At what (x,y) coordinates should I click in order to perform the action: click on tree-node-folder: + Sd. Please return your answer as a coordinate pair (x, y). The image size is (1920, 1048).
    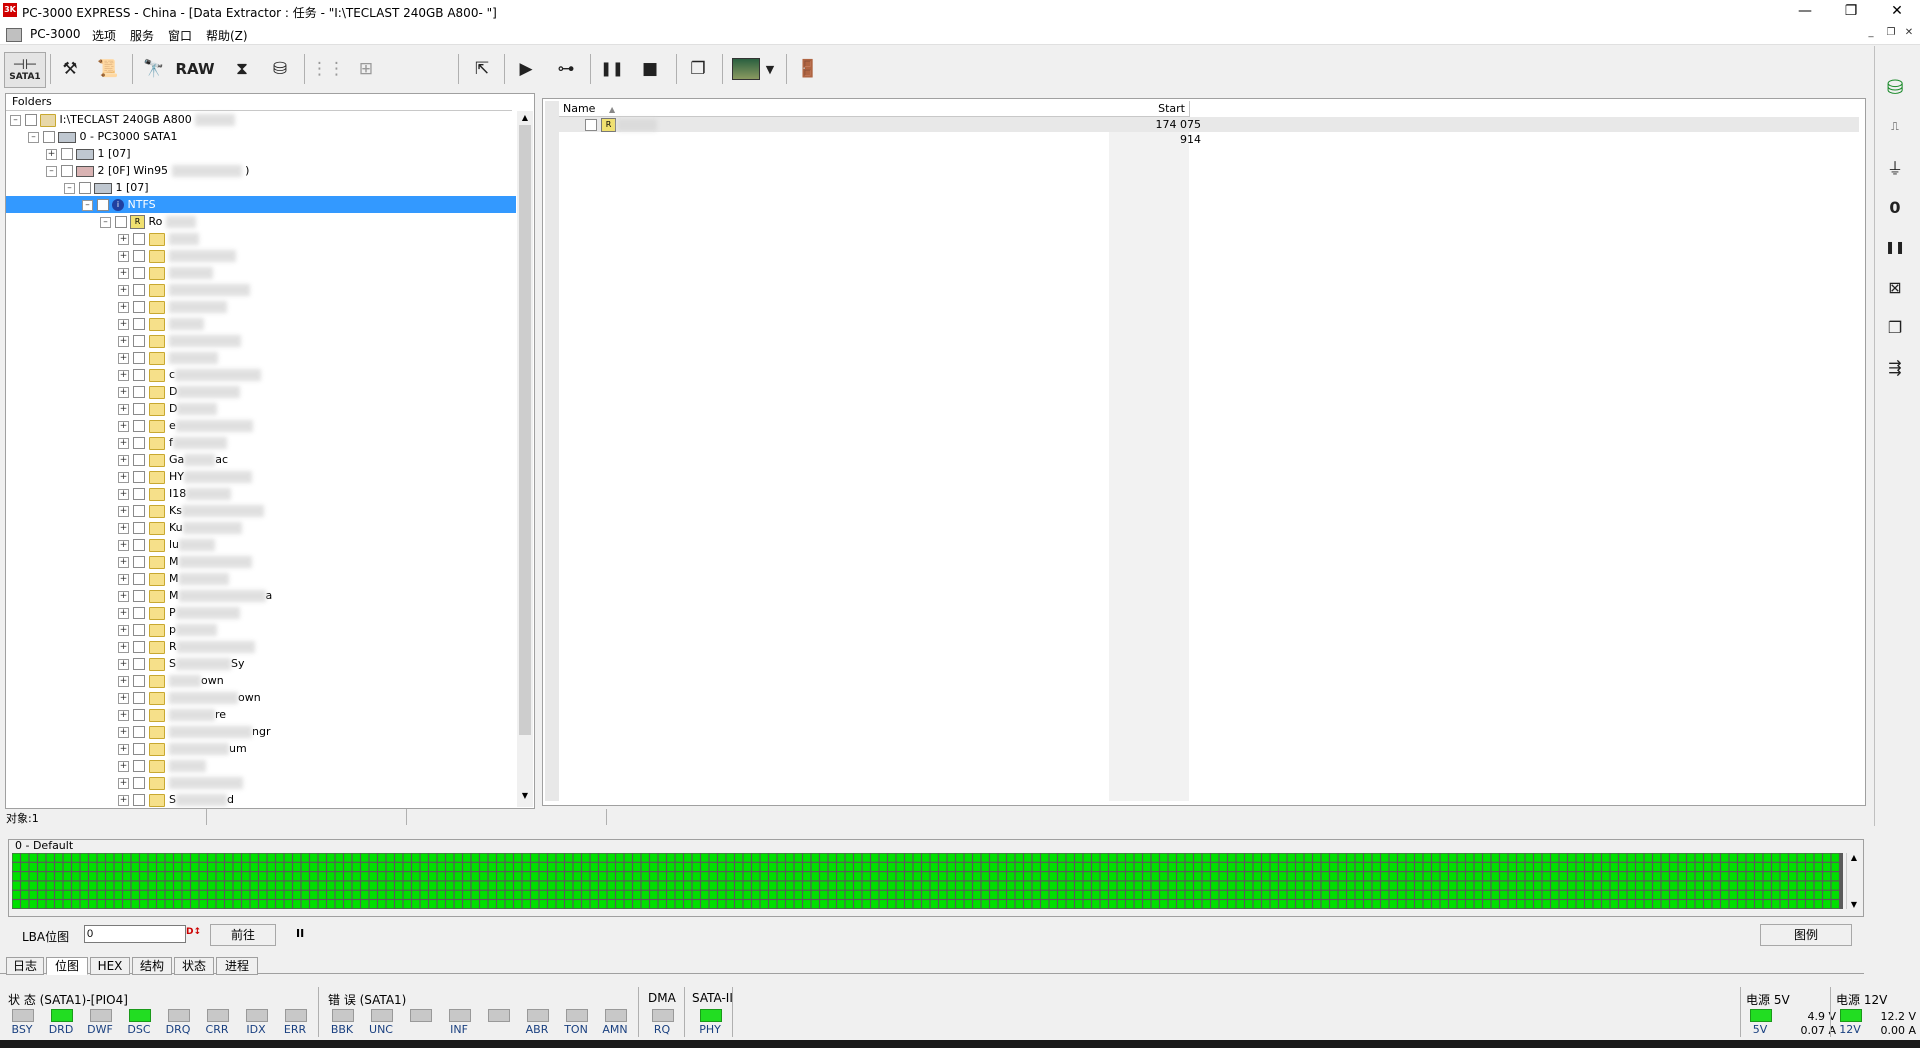
    Looking at the image, I should click on (261, 799).